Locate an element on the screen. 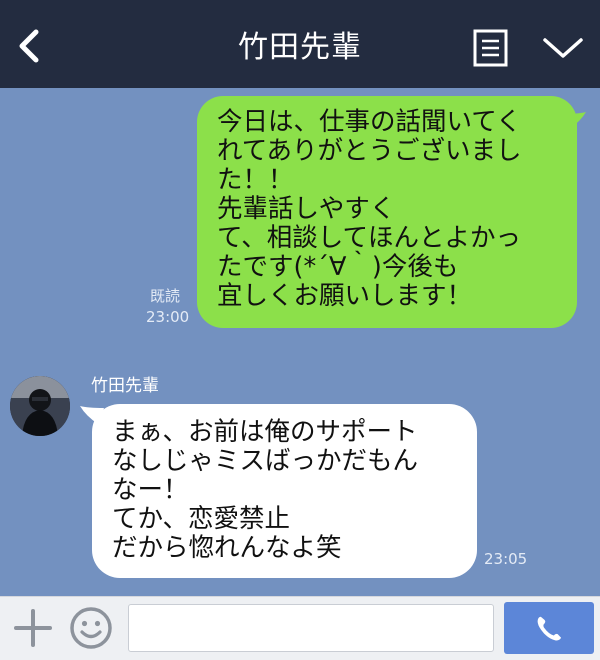 This screenshot has width=600, height=660. expand-button is located at coordinates (563, 48).